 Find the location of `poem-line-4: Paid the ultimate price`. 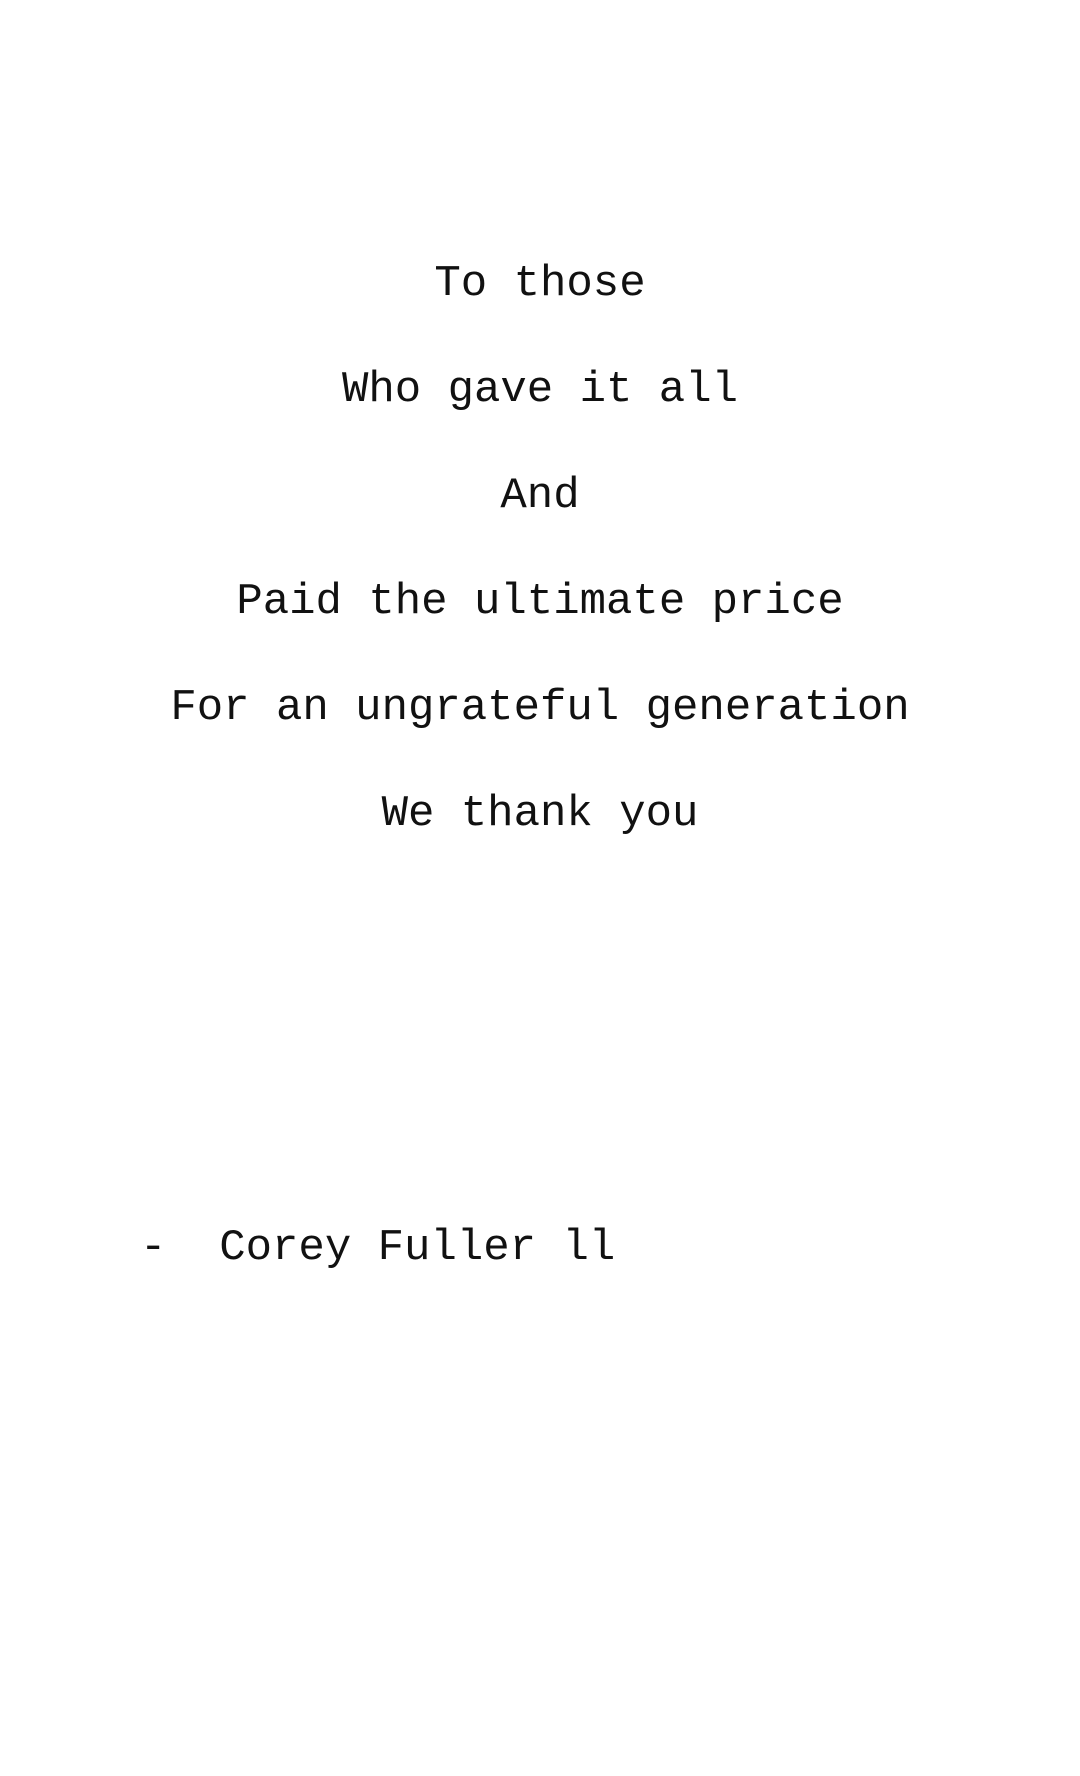

poem-line-4: Paid the ultimate price is located at coordinates (540, 602).